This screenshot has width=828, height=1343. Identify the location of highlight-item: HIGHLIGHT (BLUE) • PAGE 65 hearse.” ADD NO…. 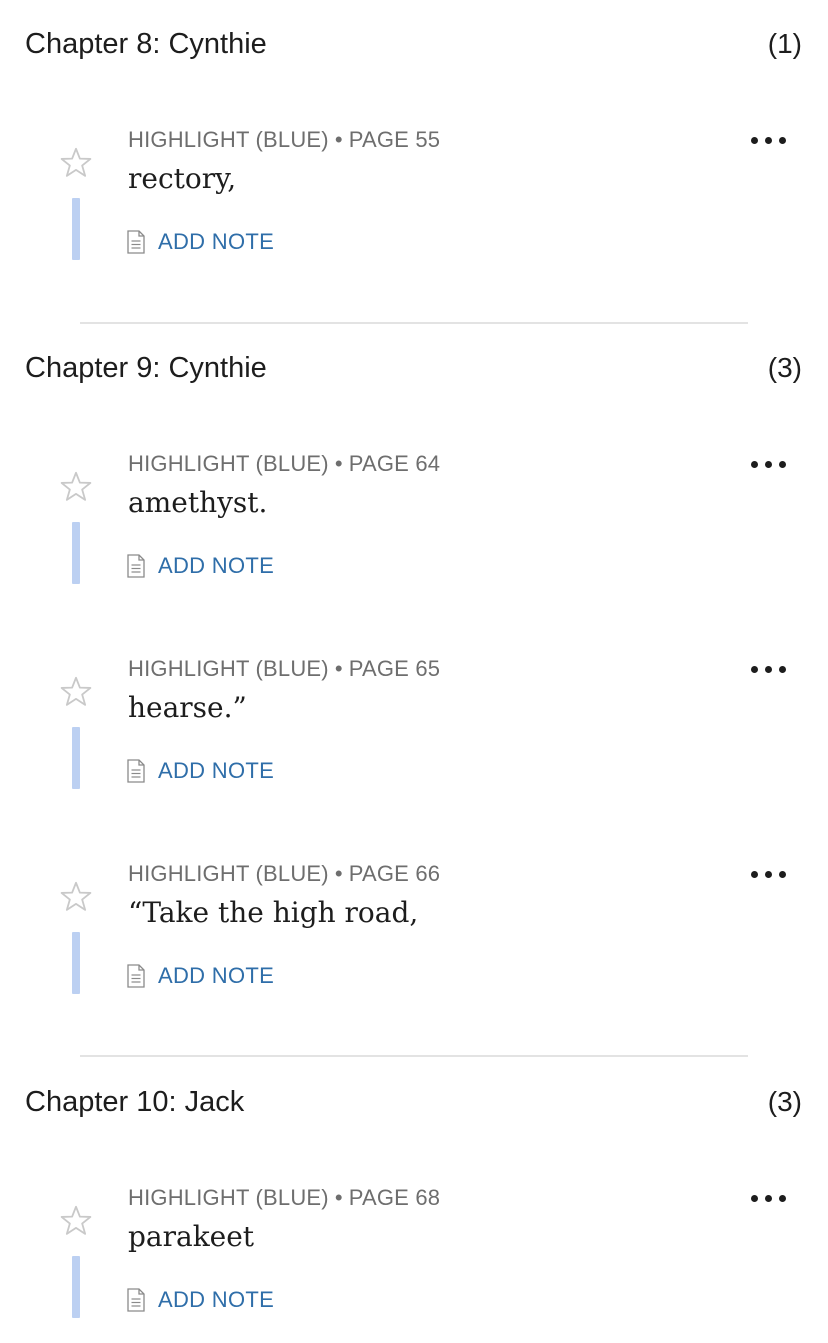
(414, 734).